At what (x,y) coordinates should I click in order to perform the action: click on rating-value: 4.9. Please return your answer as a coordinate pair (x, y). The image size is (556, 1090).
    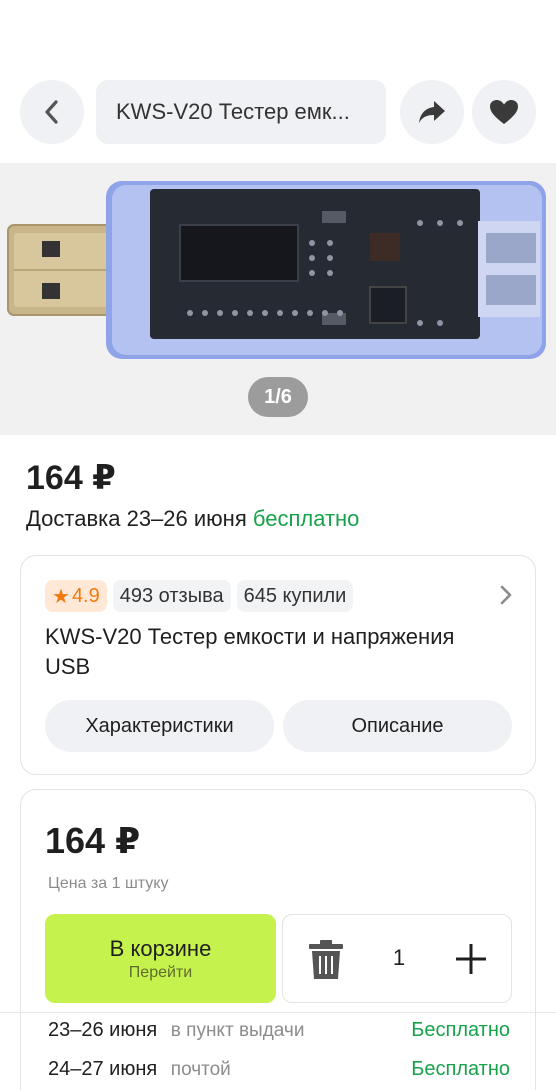
    Looking at the image, I should click on (85, 595).